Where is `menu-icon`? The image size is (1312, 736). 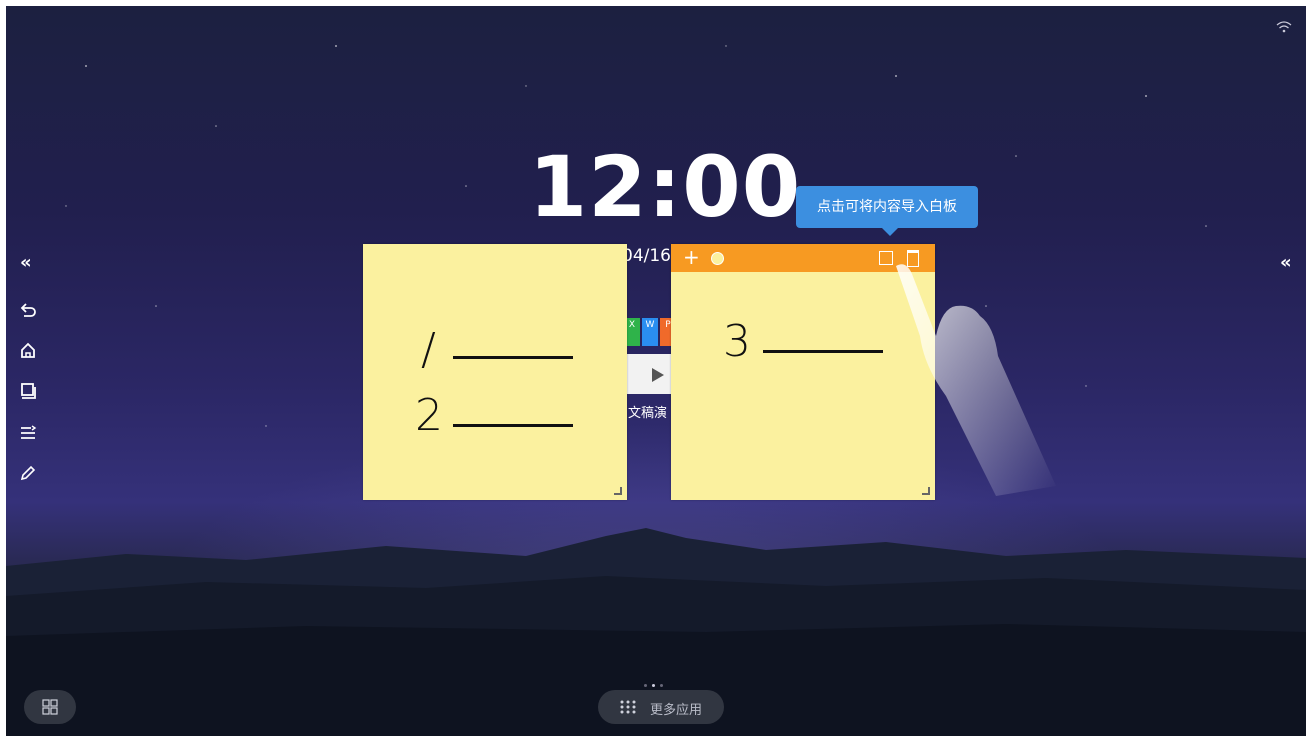
menu-icon is located at coordinates (29, 432).